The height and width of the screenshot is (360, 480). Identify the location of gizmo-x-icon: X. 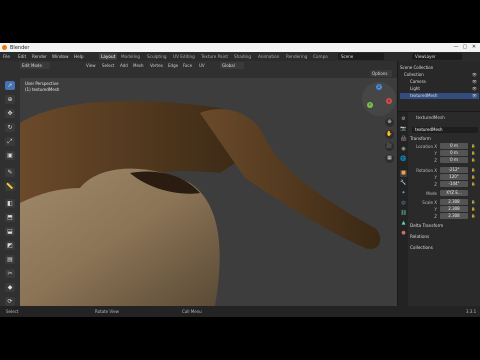
(389, 101).